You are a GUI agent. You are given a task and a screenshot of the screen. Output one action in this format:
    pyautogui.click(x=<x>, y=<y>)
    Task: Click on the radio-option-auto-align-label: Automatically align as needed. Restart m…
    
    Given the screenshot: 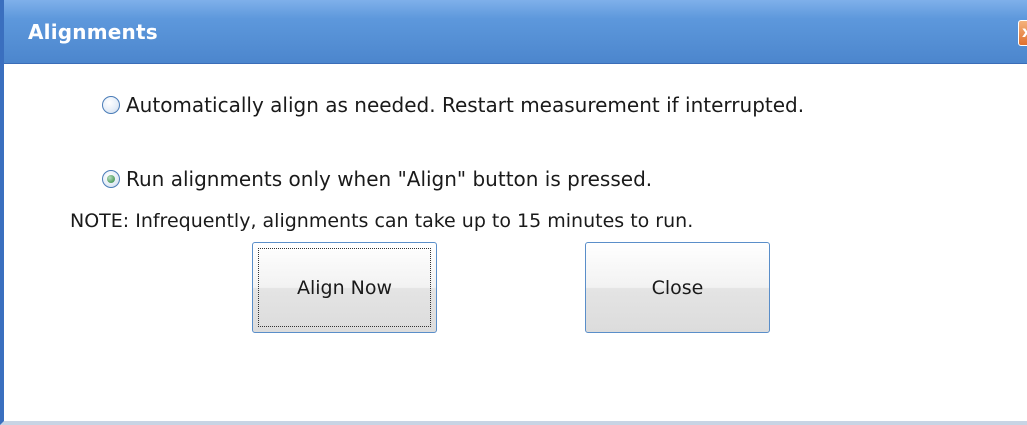 What is the action you would take?
    pyautogui.click(x=465, y=105)
    